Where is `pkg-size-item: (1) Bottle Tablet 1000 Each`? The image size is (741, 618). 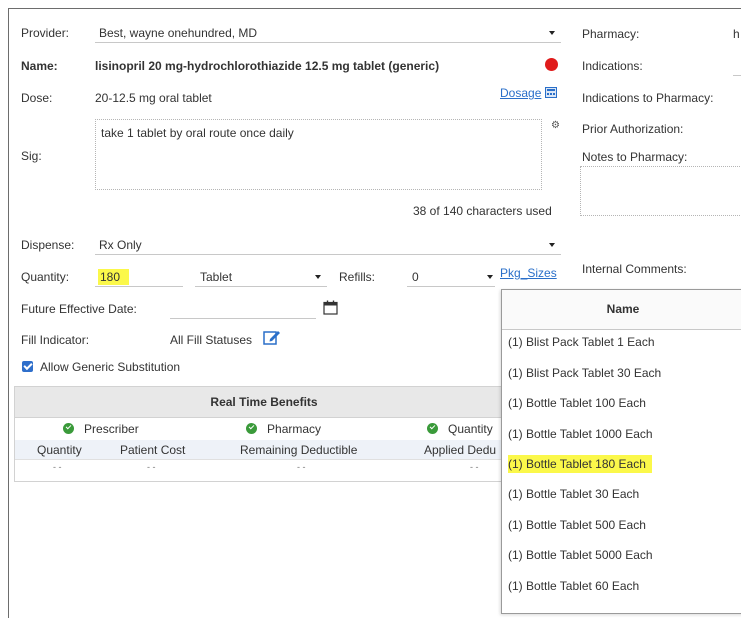
pkg-size-item: (1) Bottle Tablet 1000 Each is located at coordinates (580, 434).